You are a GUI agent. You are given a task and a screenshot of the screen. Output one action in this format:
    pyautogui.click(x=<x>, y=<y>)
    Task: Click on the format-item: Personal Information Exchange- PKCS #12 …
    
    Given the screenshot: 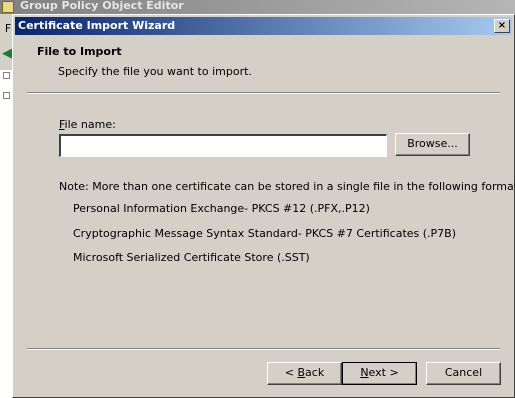 What is the action you would take?
    pyautogui.click(x=221, y=208)
    